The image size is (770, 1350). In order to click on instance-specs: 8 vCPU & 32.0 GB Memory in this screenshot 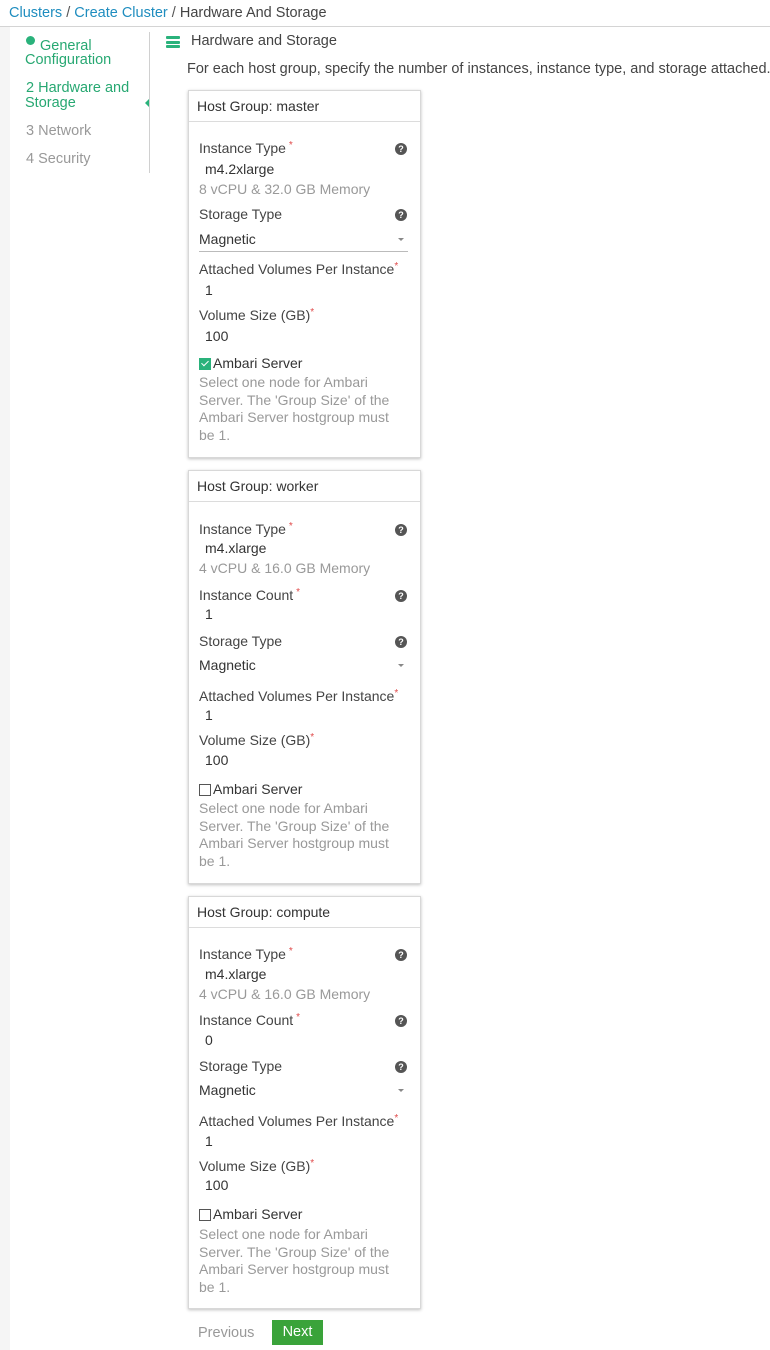, I will do `click(285, 189)`.